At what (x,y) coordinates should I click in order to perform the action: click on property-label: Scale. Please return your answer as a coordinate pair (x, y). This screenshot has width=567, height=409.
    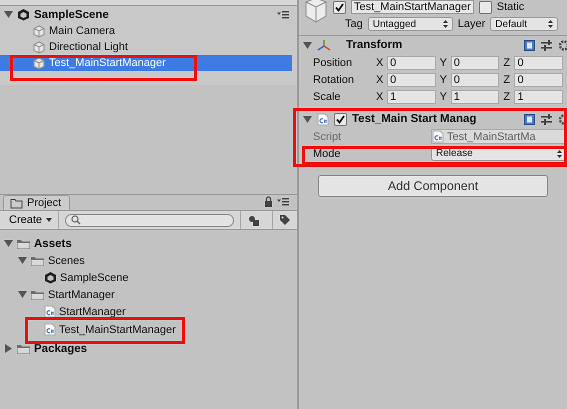
    Looking at the image, I should click on (327, 96).